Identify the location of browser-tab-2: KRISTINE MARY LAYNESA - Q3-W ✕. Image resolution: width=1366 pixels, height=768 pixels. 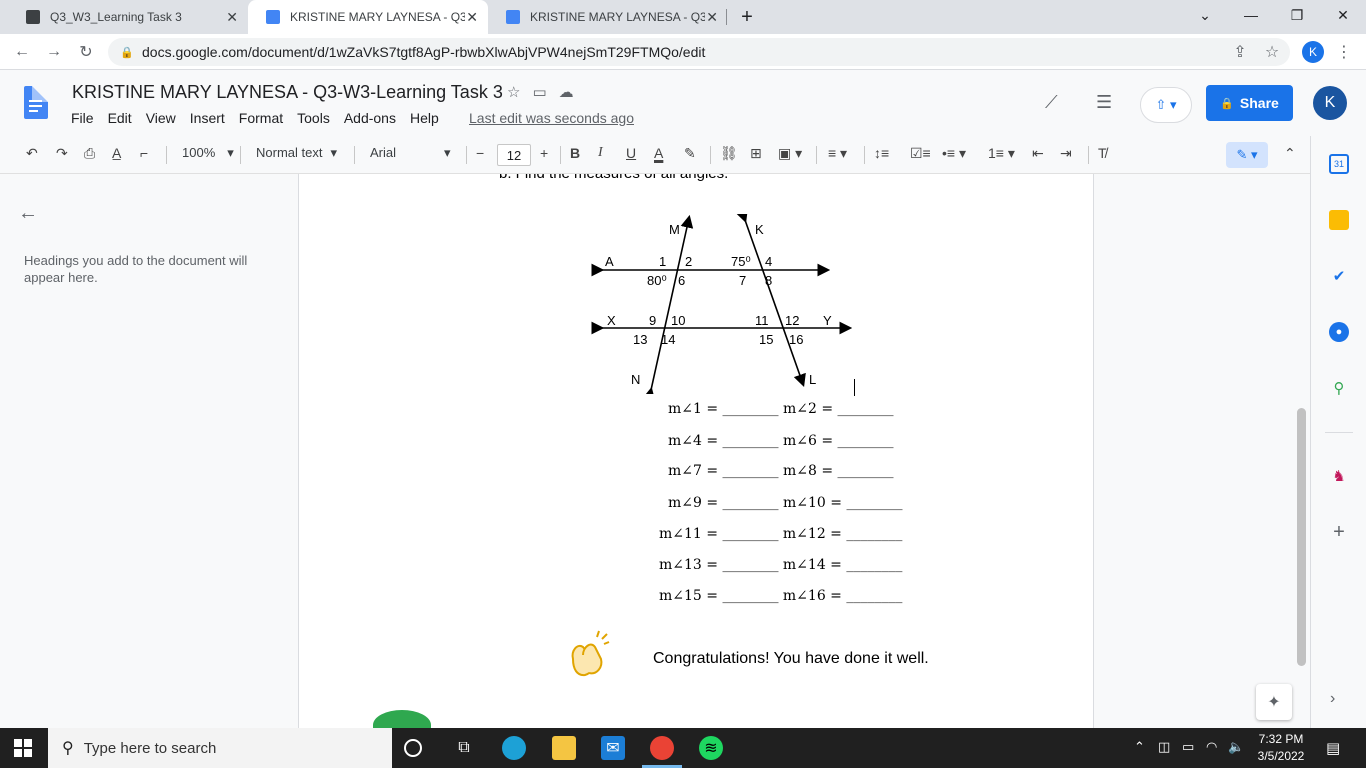
(368, 17).